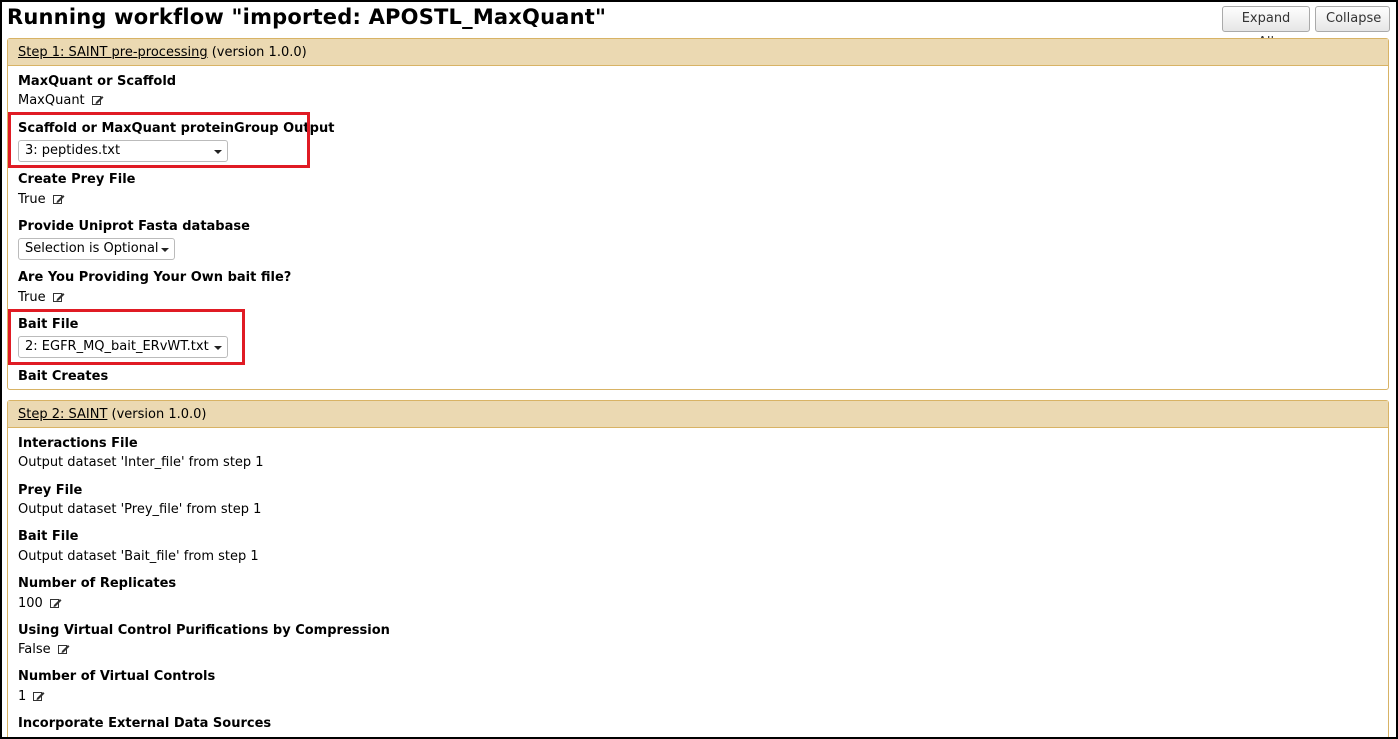 This screenshot has height=739, width=1398. What do you see at coordinates (48, 536) in the screenshot?
I see `field-label: Bait File` at bounding box center [48, 536].